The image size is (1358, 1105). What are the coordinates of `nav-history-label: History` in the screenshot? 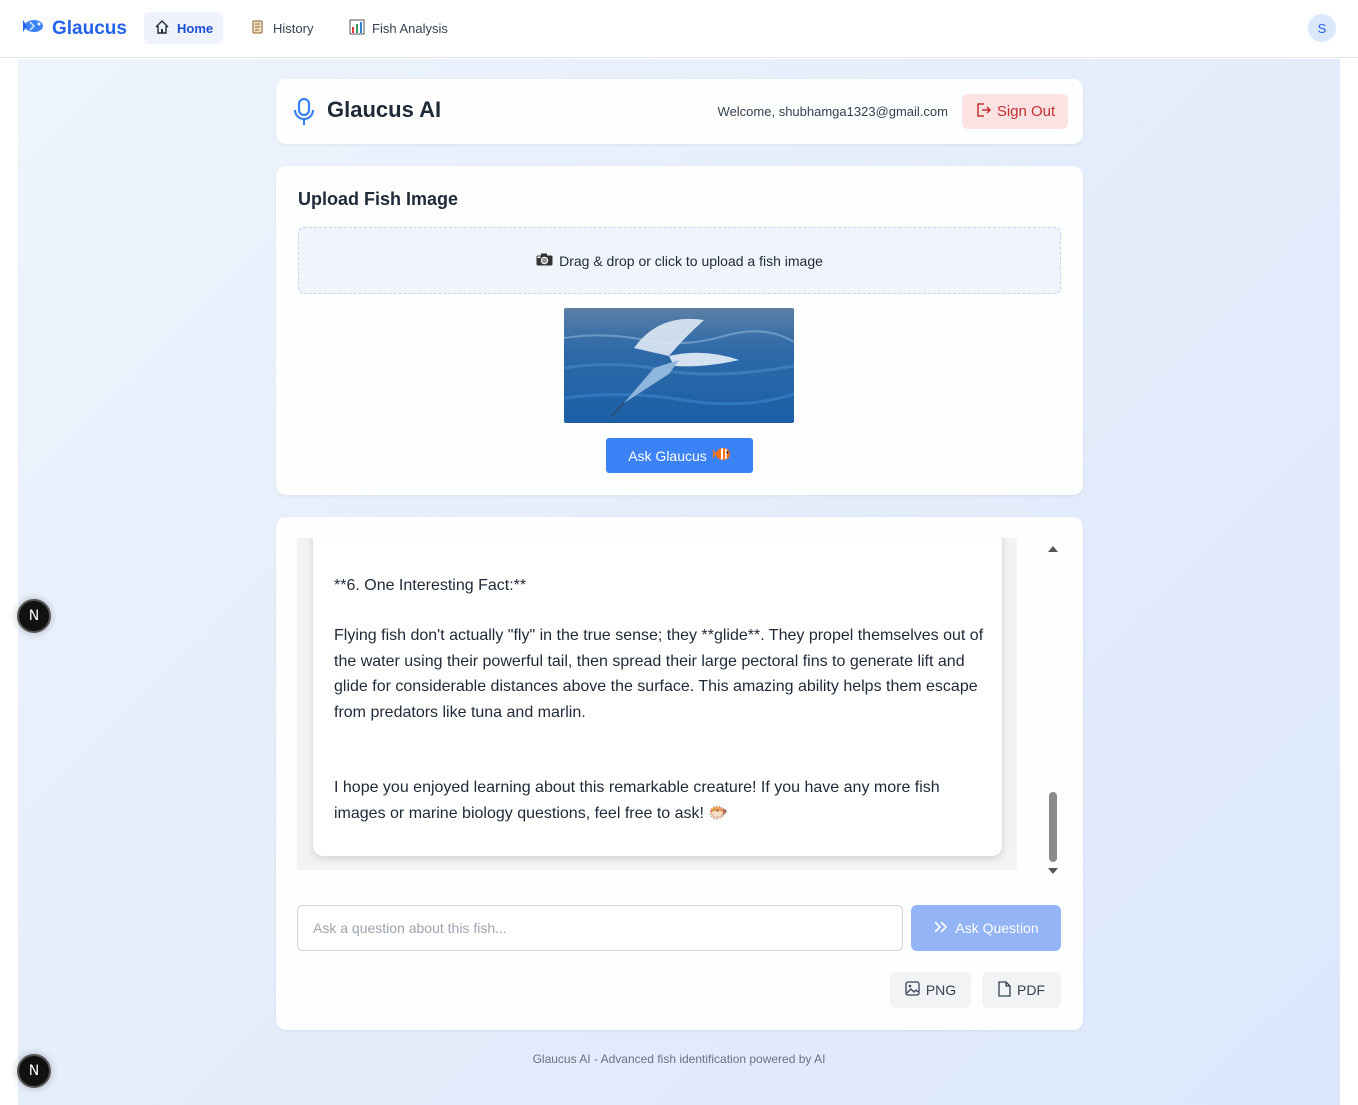 It's located at (293, 28).